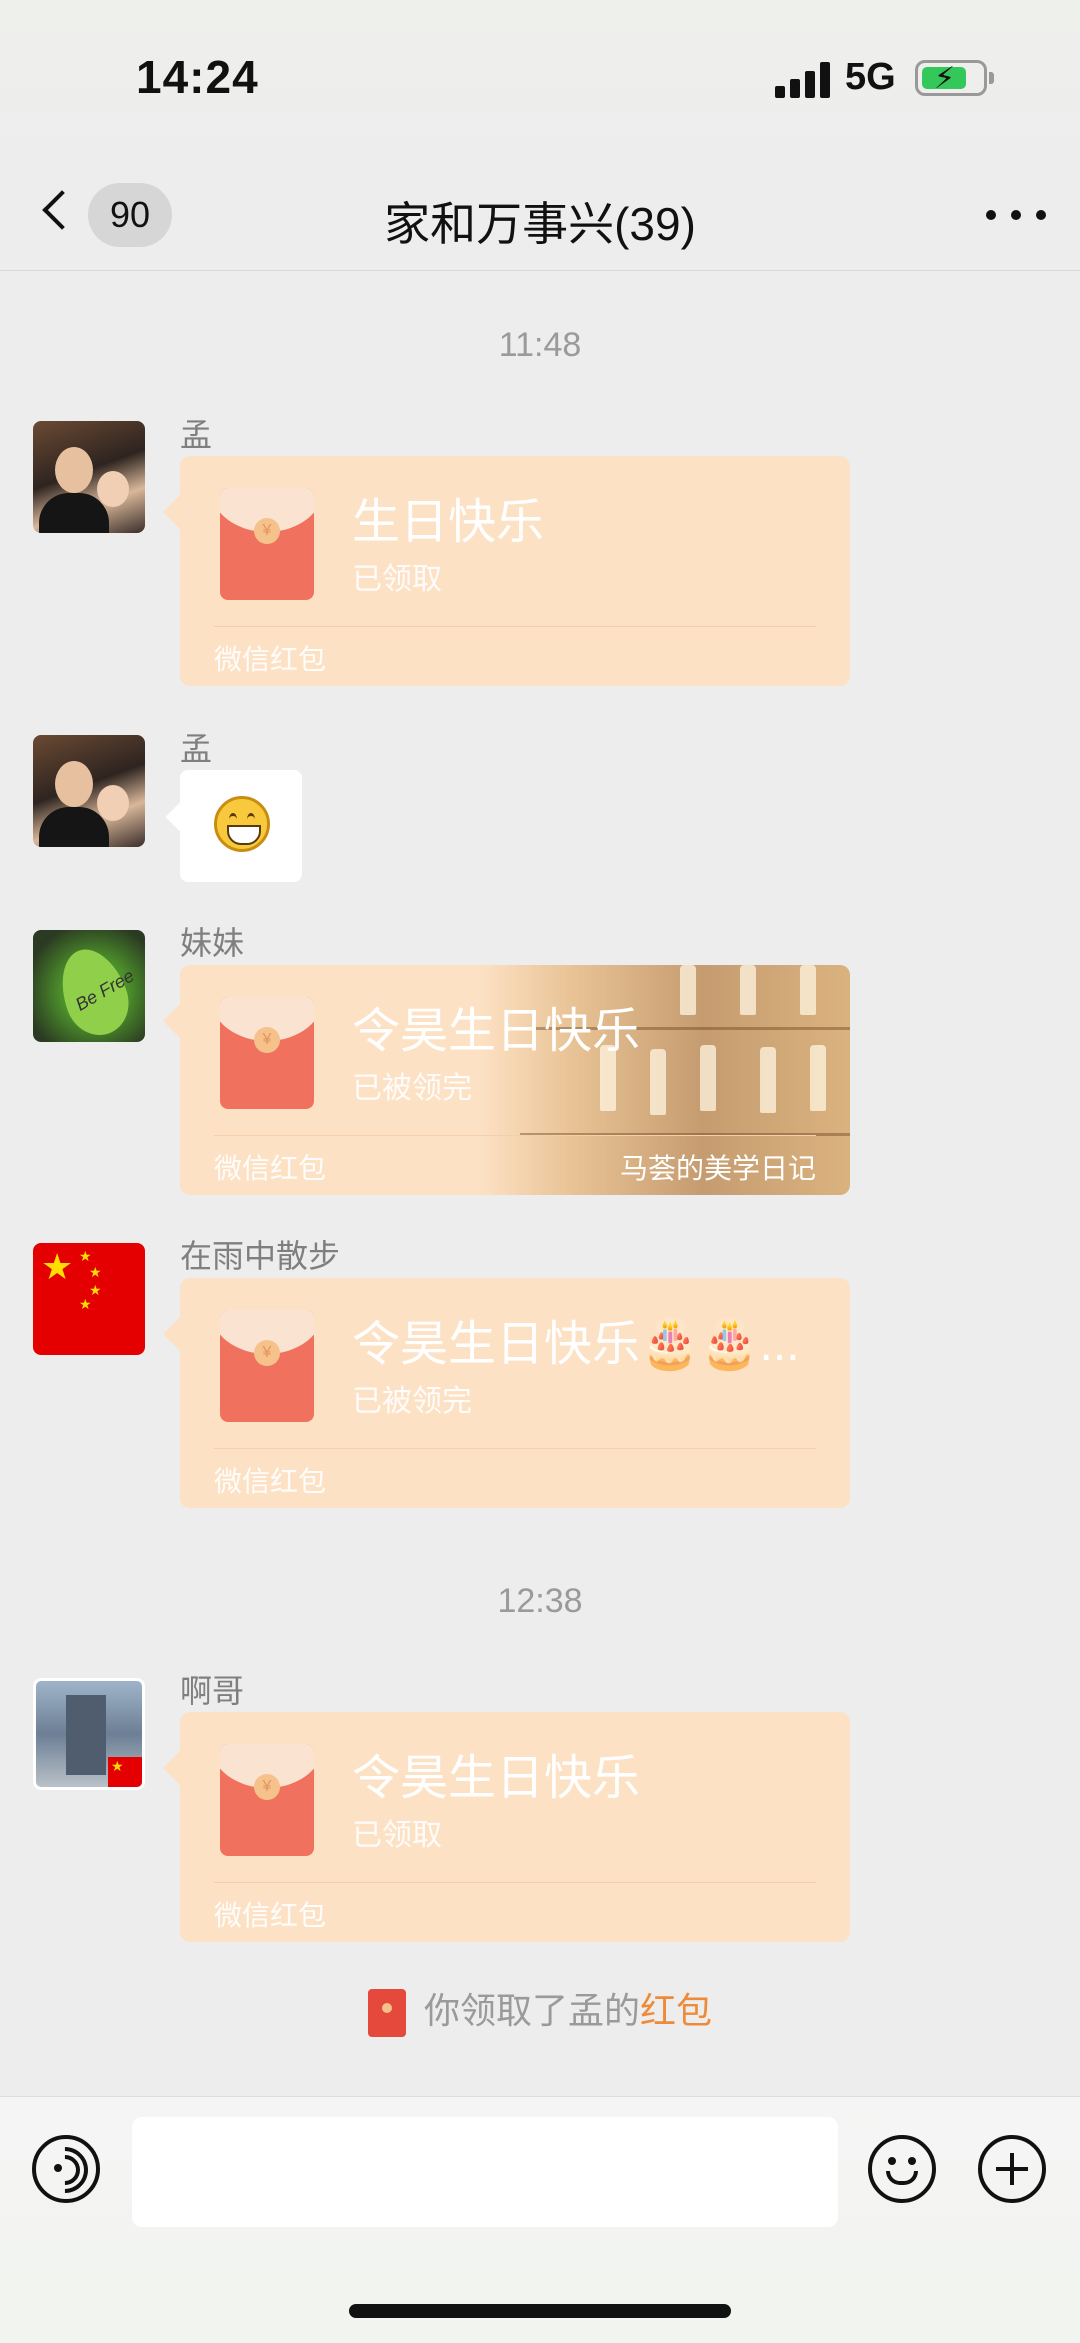 The height and width of the screenshot is (2343, 1080). What do you see at coordinates (531, 2010) in the screenshot?
I see `system-message-text: 你领取了孟的` at bounding box center [531, 2010].